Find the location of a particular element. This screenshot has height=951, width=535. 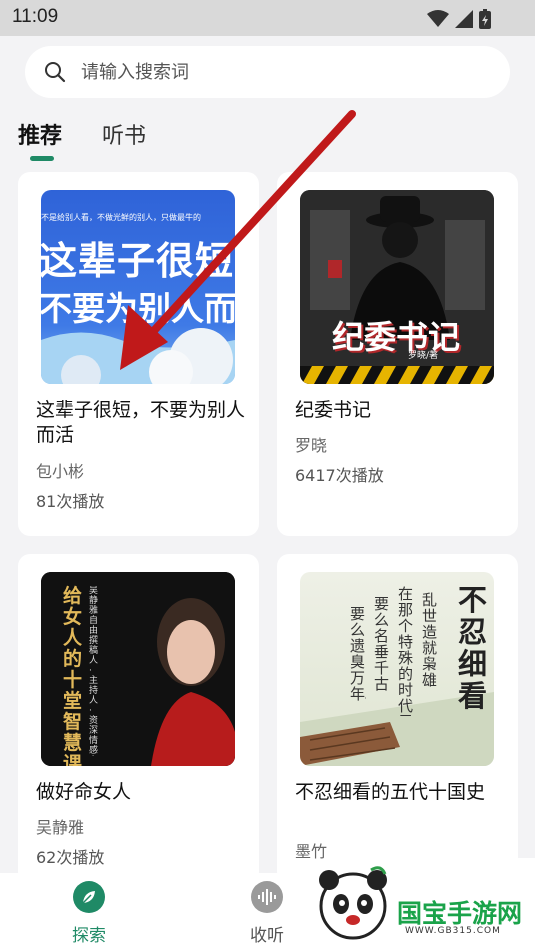

search-icon is located at coordinates (55, 72).